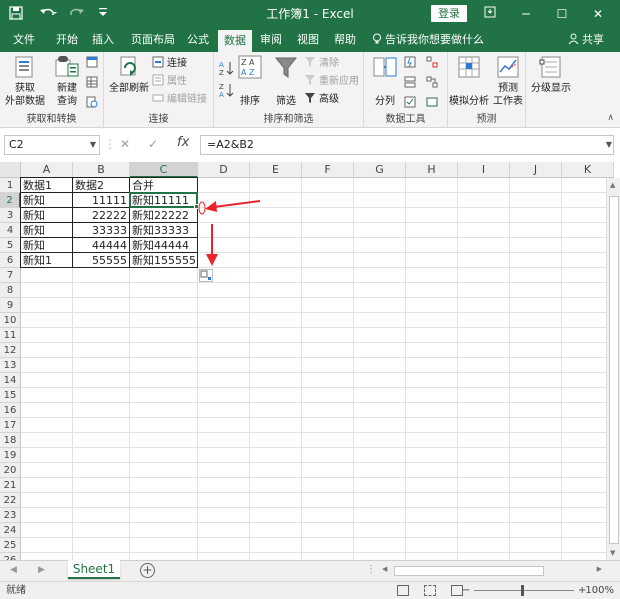 The height and width of the screenshot is (599, 620). I want to click on row-header: 23, so click(10, 515).